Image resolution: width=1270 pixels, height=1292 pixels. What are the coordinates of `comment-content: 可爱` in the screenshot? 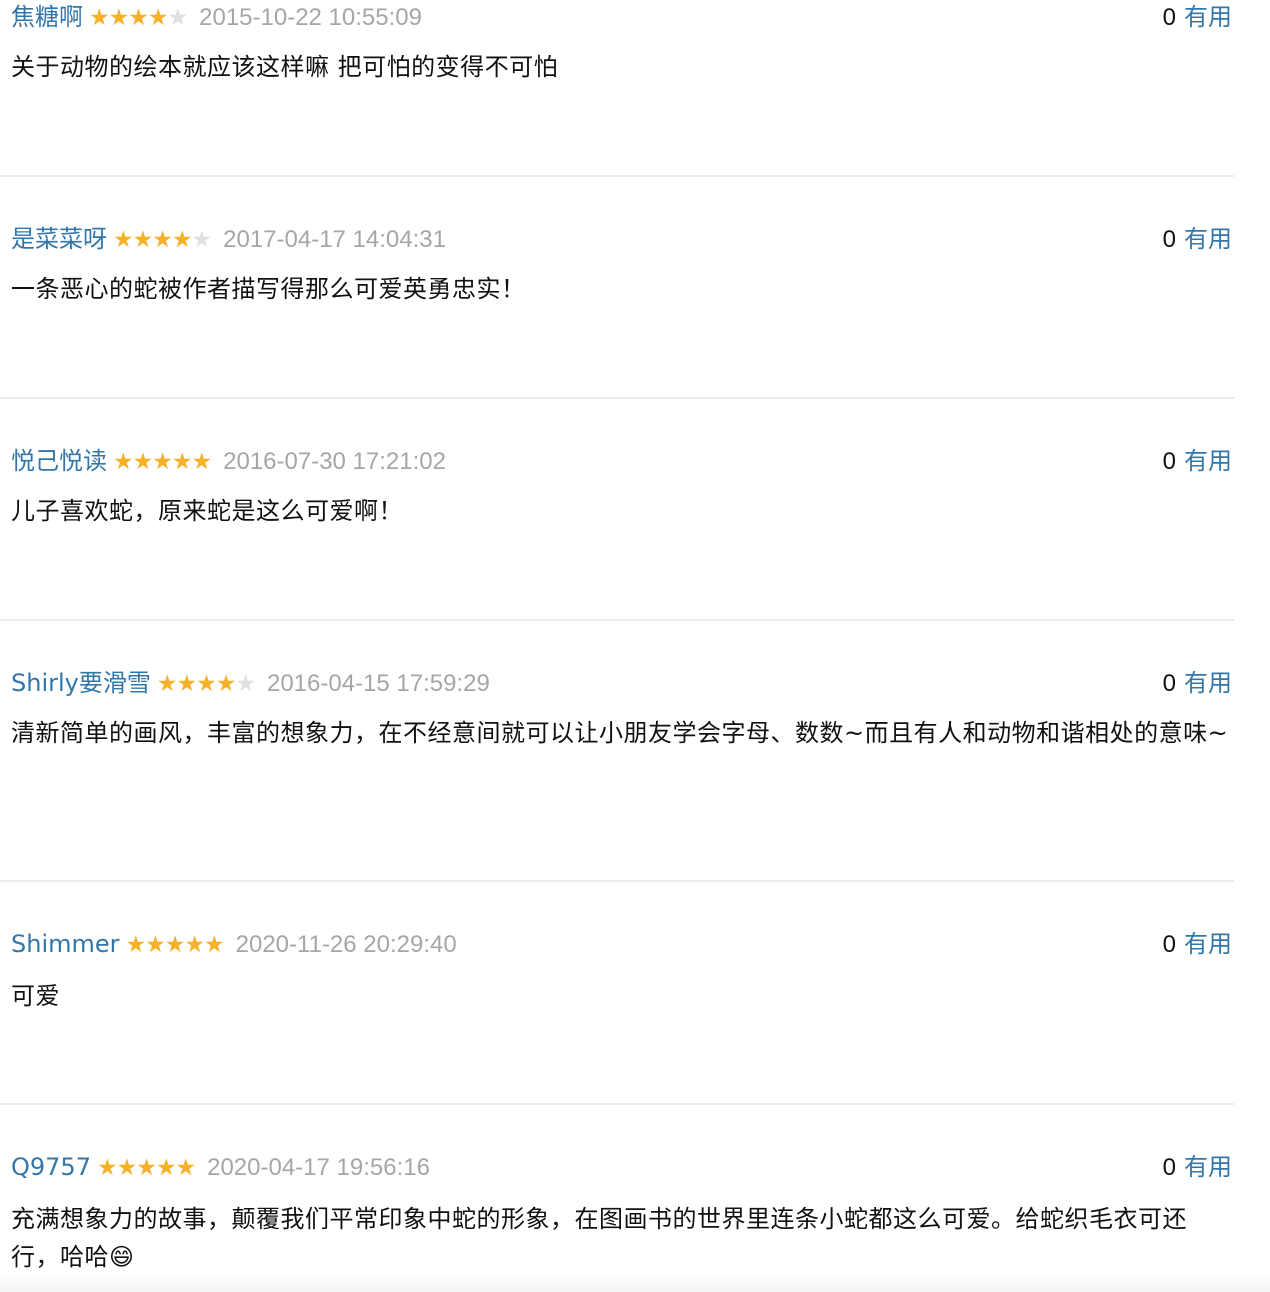 It's located at (35, 996).